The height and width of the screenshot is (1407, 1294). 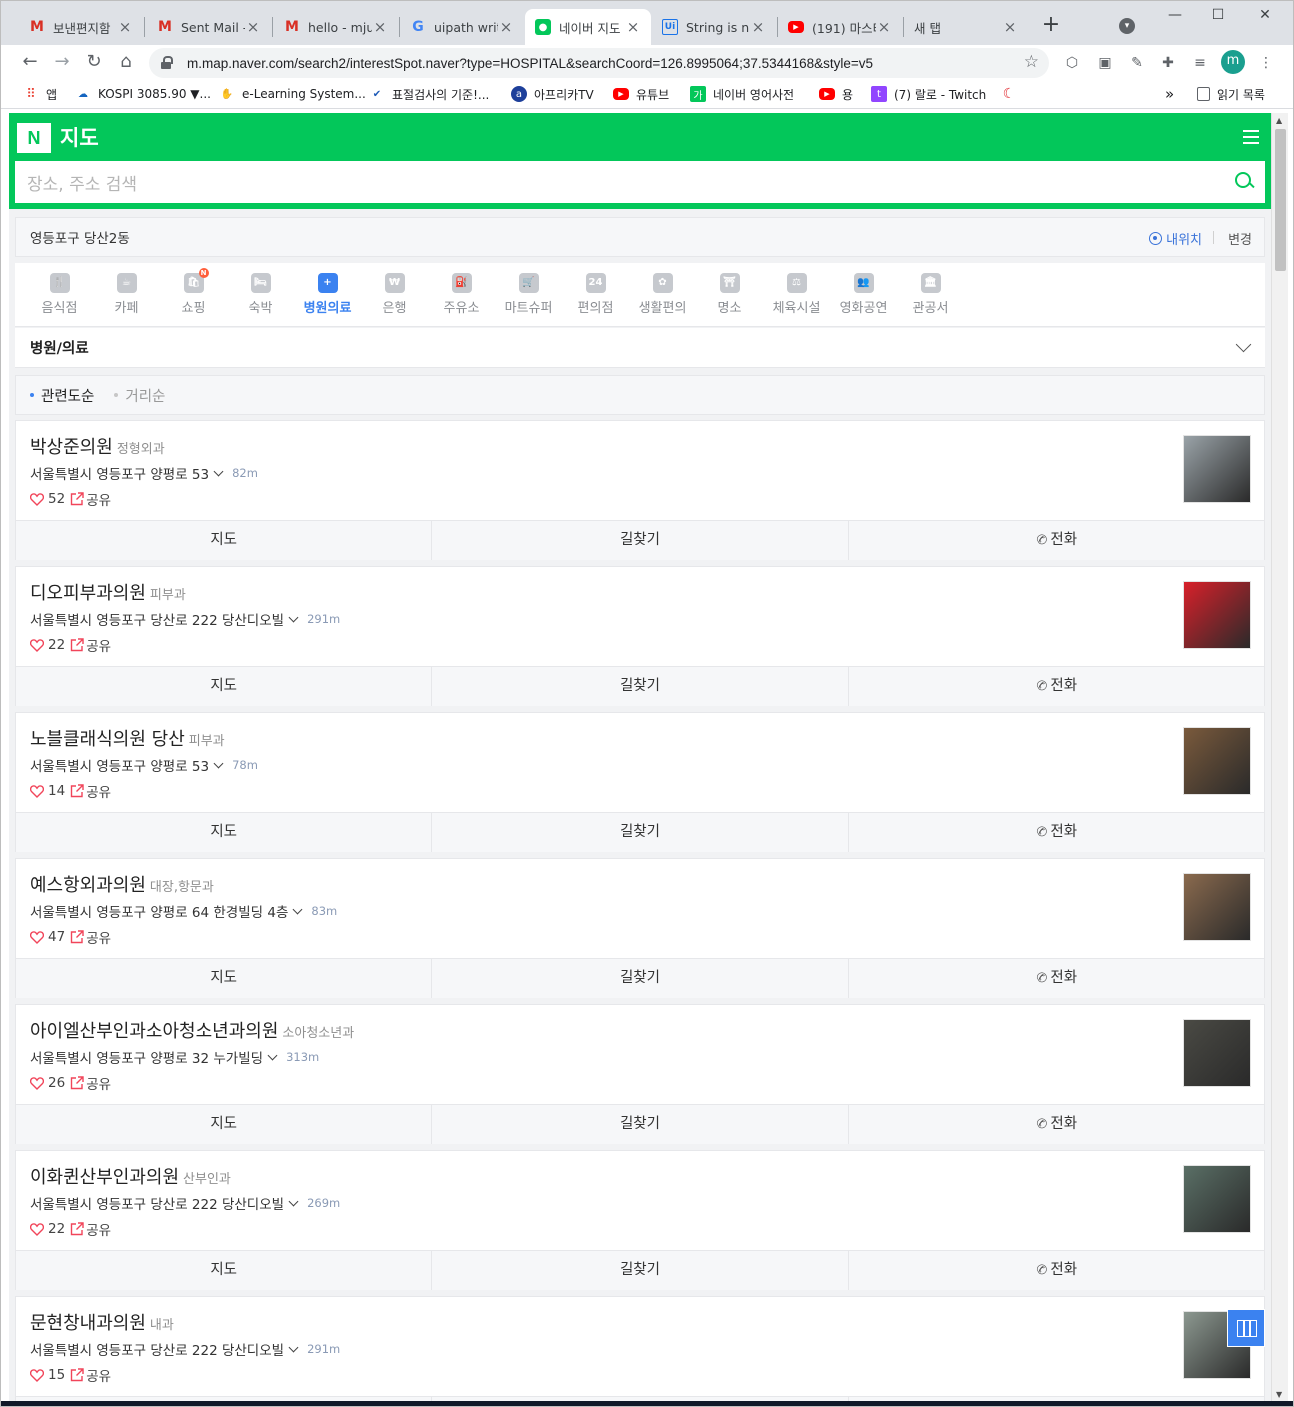 What do you see at coordinates (966, 27) in the screenshot?
I see `tab-new-tab: 새 탭 ×` at bounding box center [966, 27].